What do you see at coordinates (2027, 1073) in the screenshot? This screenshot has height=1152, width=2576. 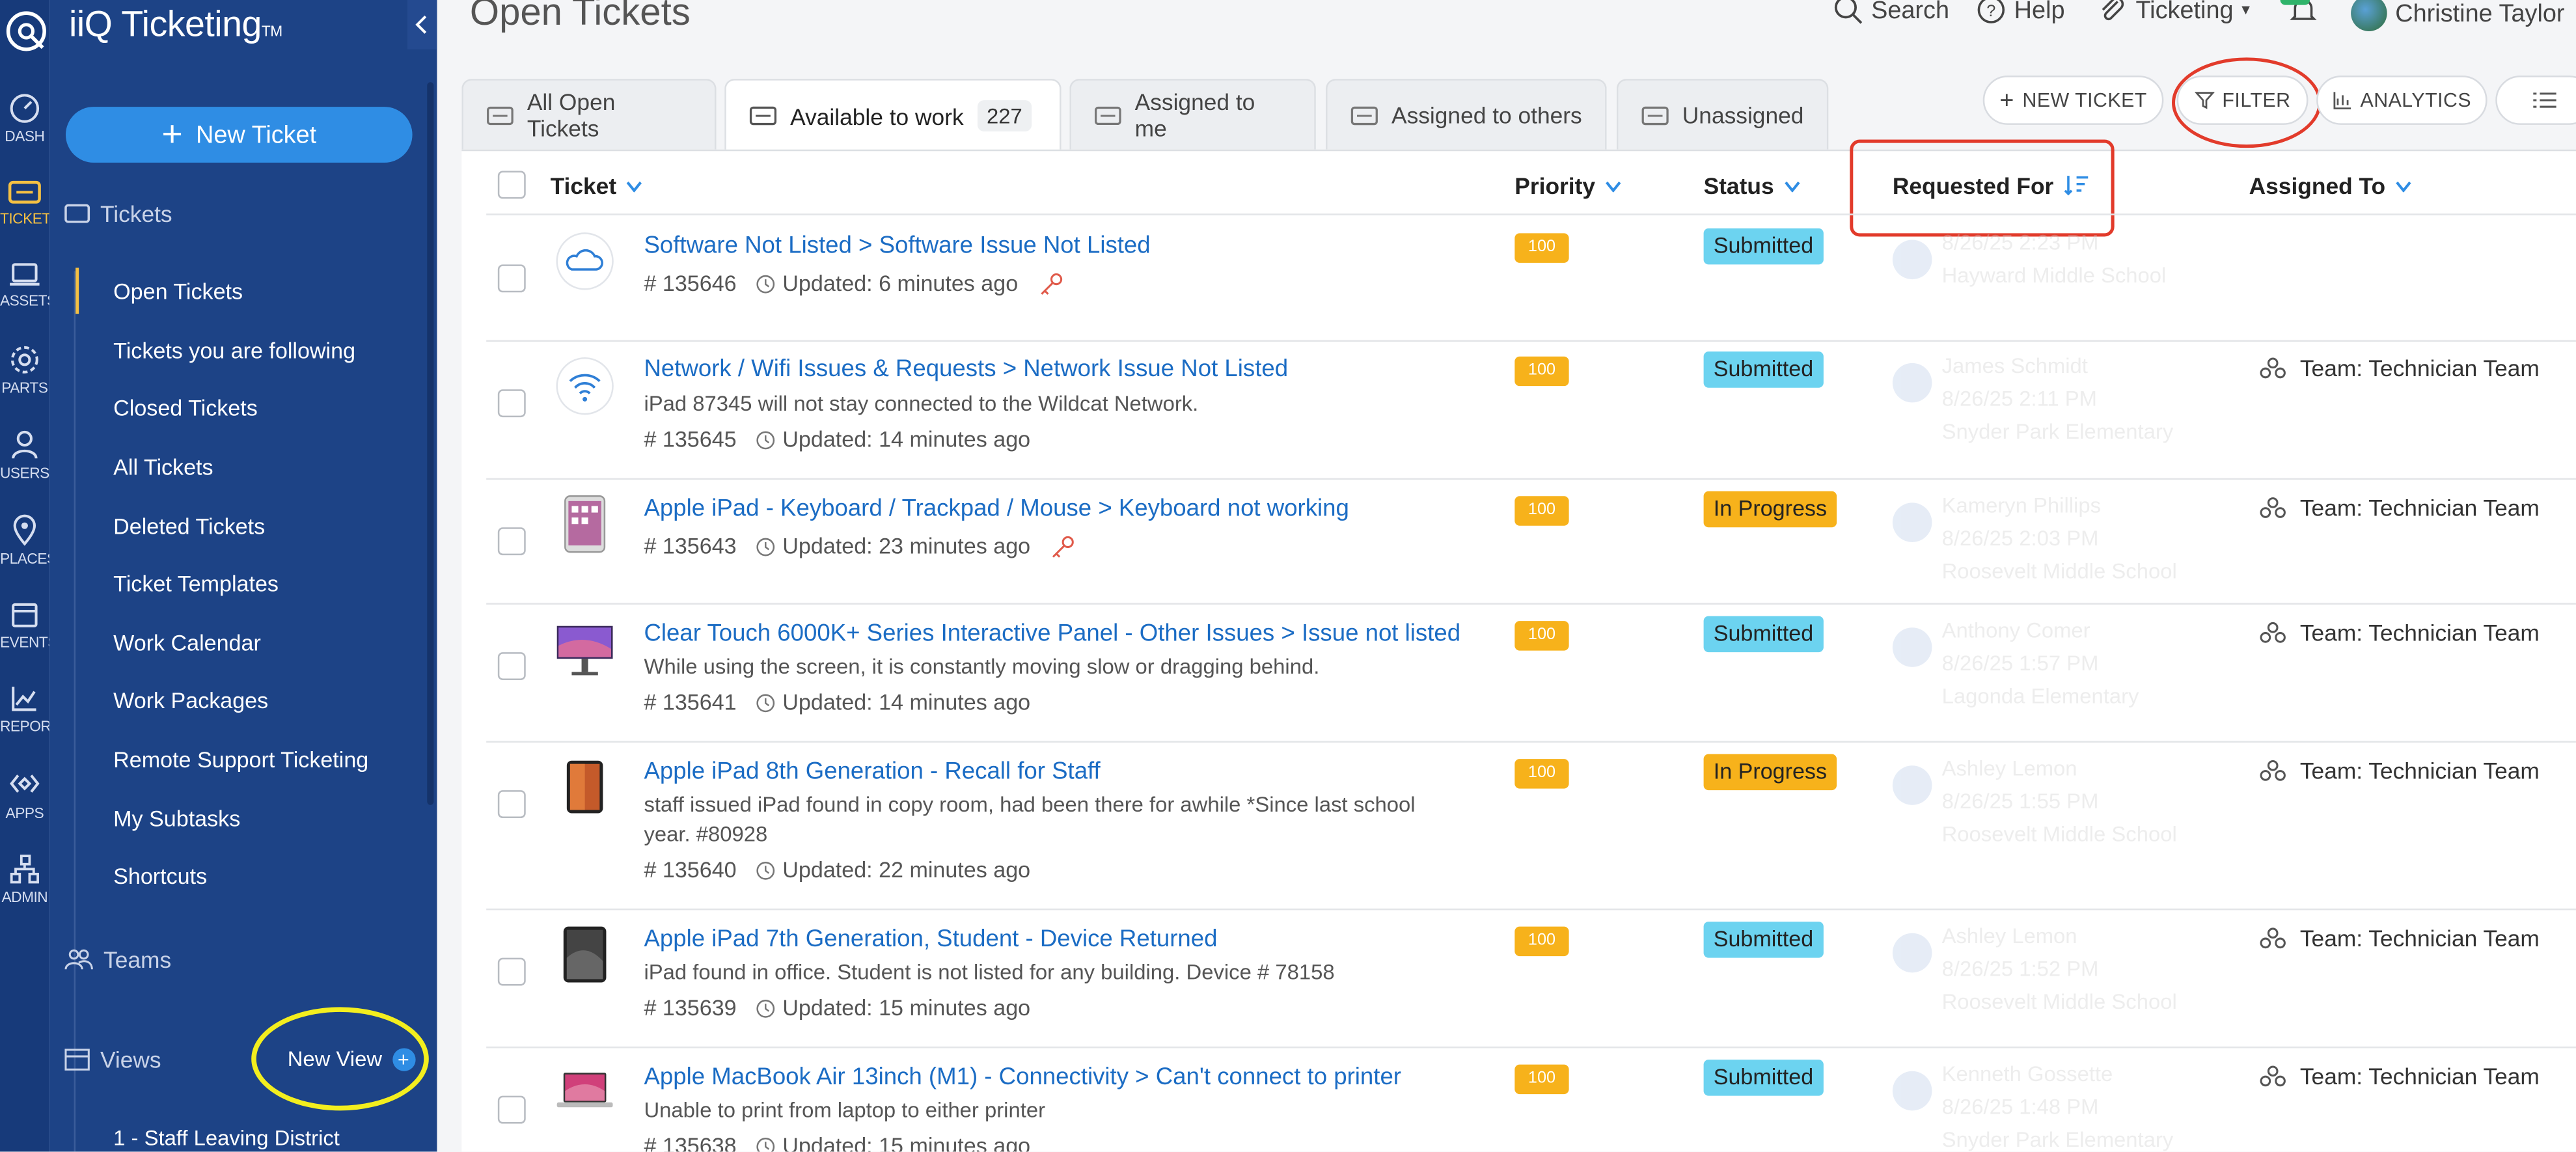 I see `requester-name: Kenneth Gossette` at bounding box center [2027, 1073].